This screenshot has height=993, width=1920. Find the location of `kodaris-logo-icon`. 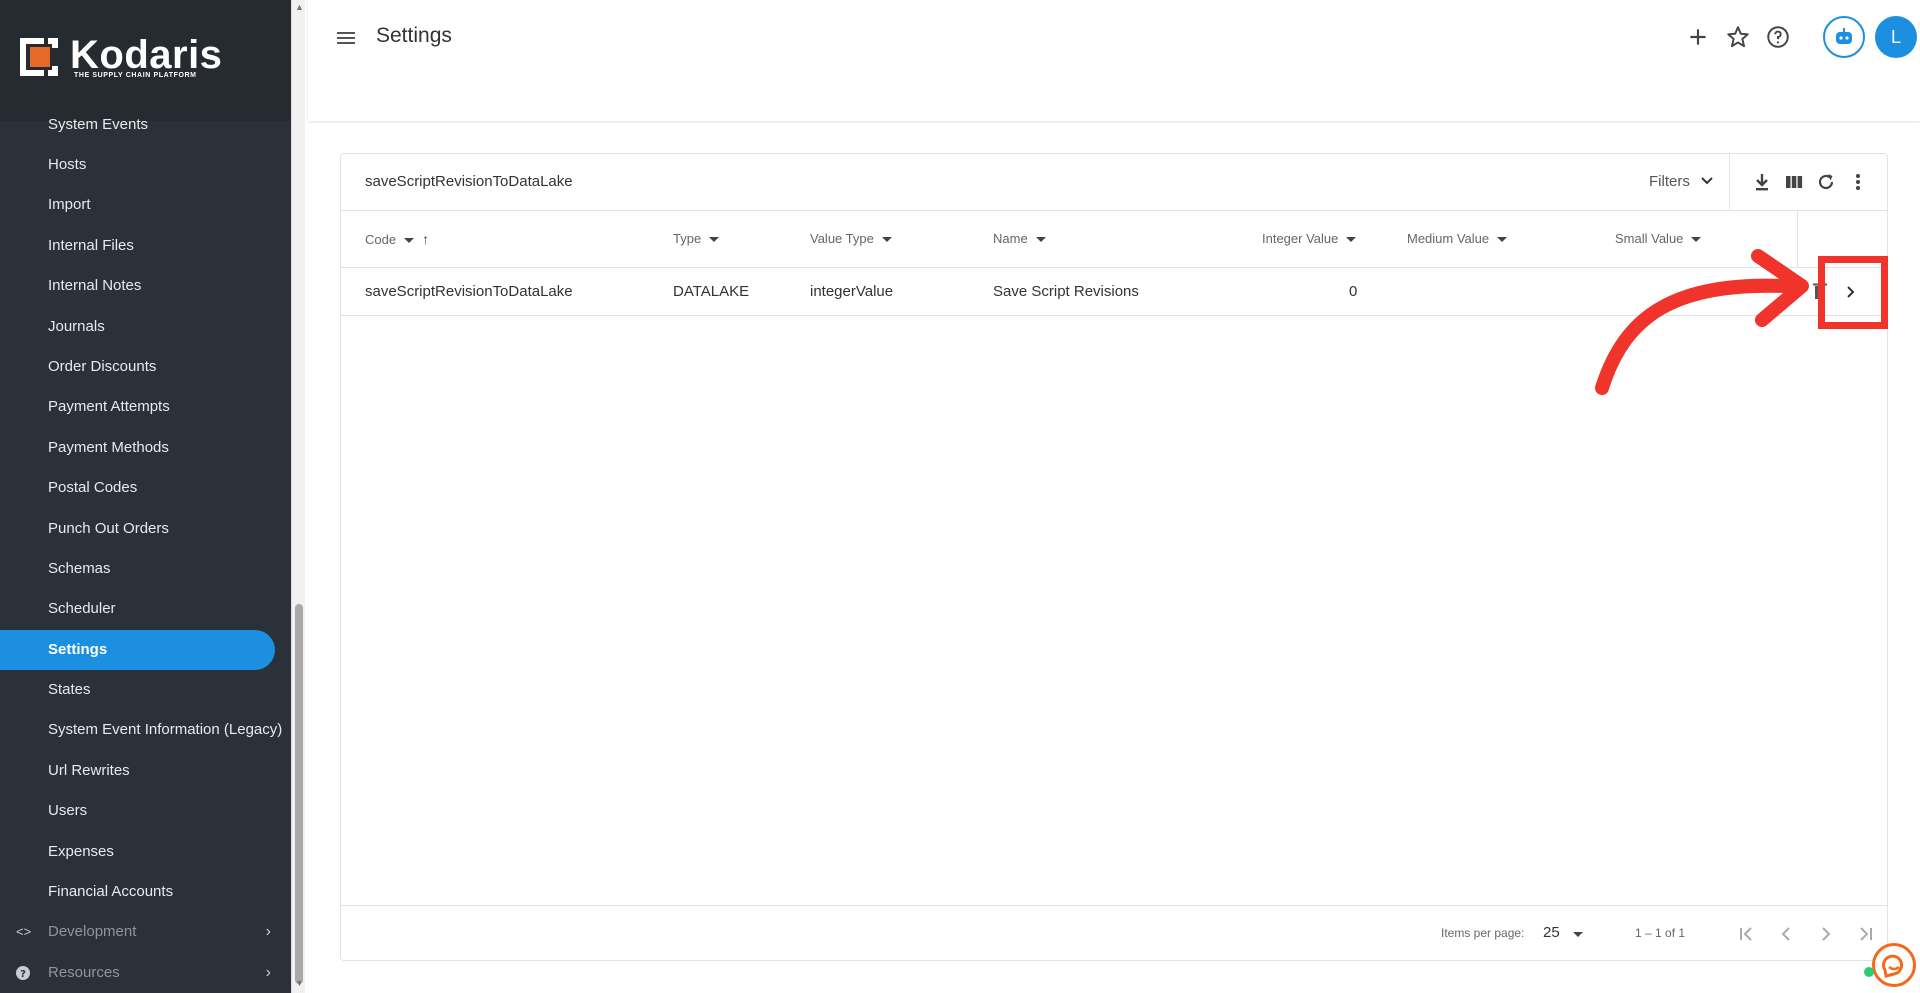

kodaris-logo-icon is located at coordinates (39, 57).